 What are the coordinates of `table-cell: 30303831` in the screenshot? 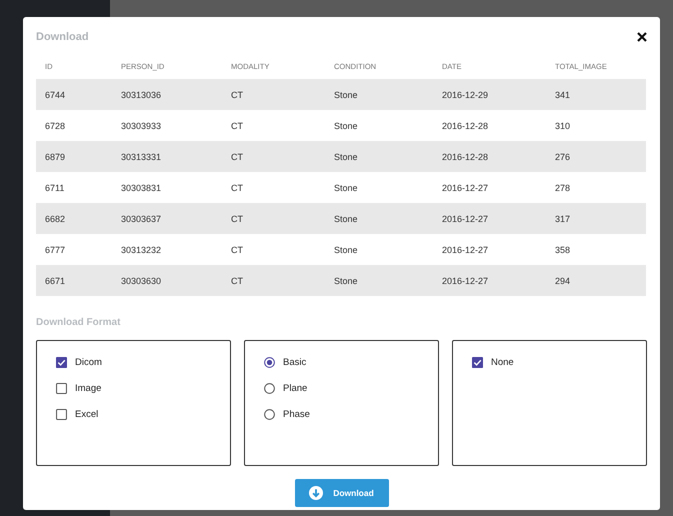 It's located at (167, 187).